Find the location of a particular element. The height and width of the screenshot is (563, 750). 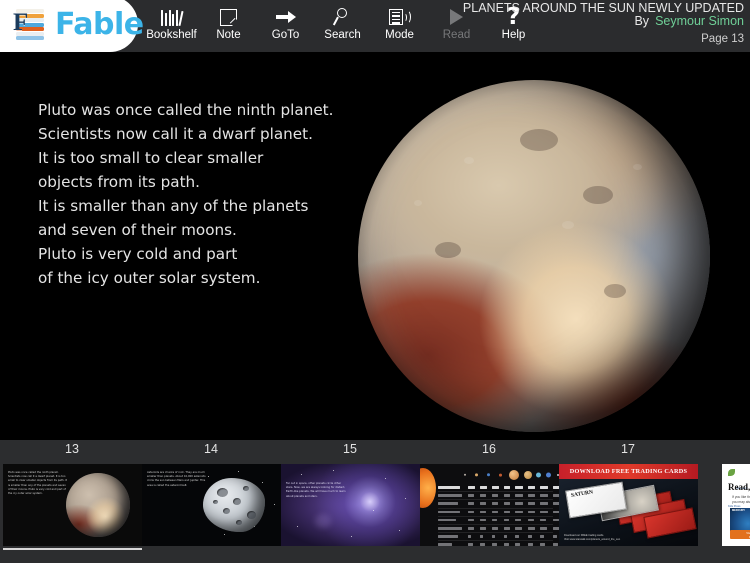

ad-heading: Read, is located at coordinates (739, 487).